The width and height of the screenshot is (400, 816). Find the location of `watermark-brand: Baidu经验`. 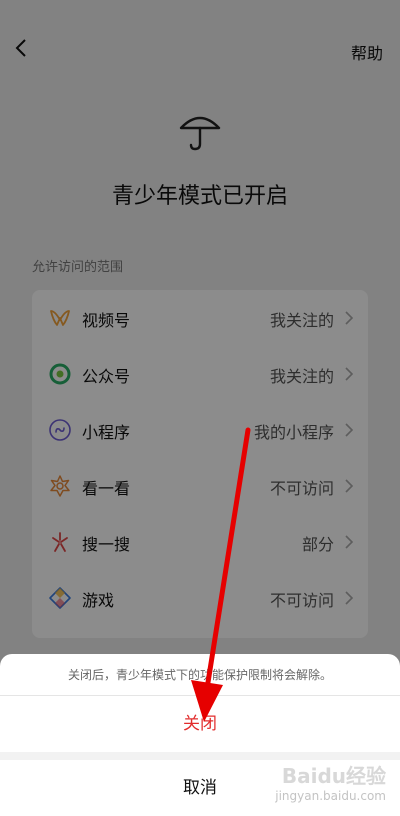

watermark-brand: Baidu经验 is located at coordinates (333, 776).